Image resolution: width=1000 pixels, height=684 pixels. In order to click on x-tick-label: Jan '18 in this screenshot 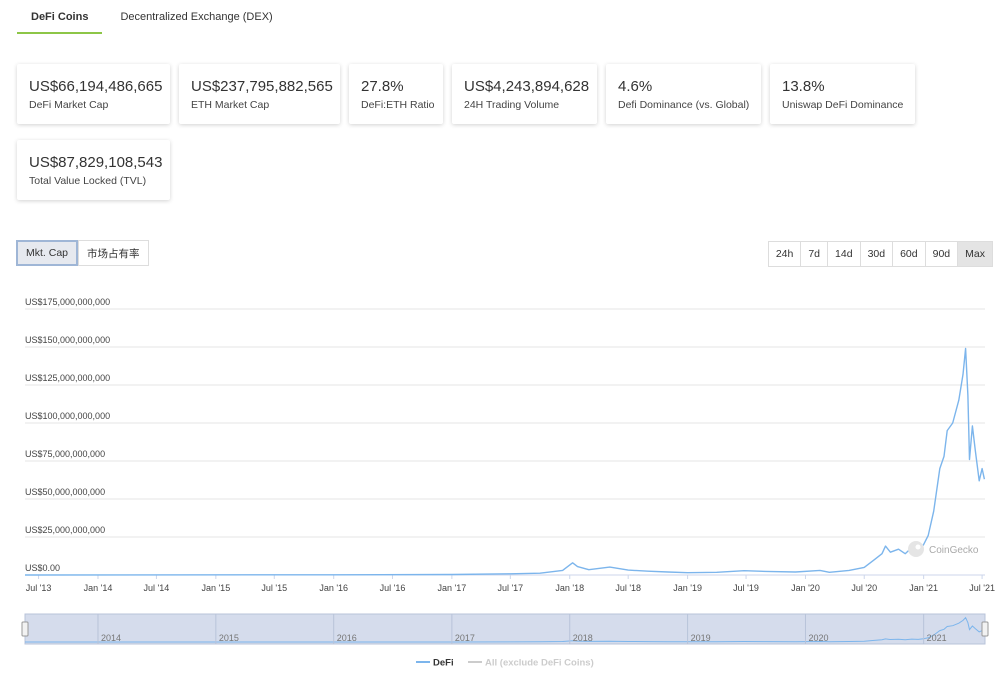, I will do `click(569, 588)`.